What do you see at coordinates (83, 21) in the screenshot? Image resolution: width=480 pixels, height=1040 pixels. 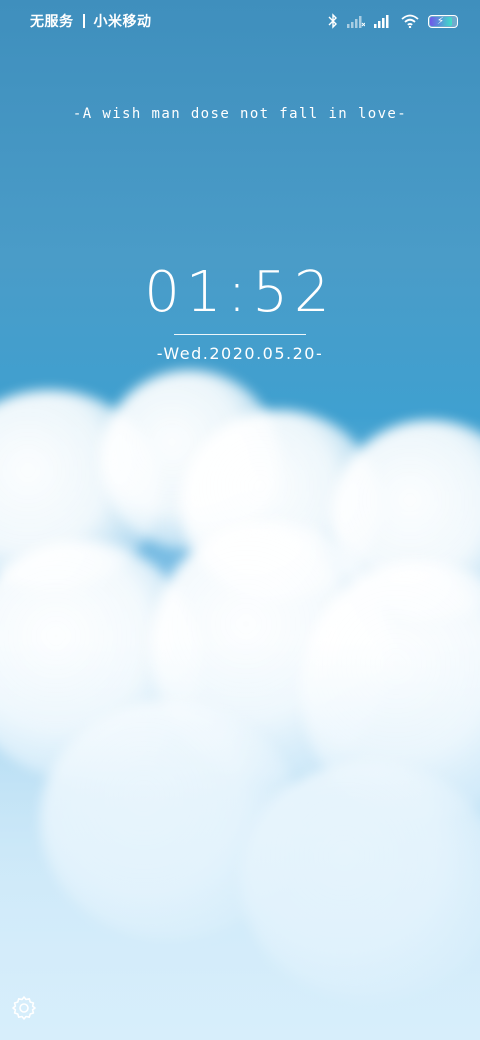 I see `carrier-separator` at bounding box center [83, 21].